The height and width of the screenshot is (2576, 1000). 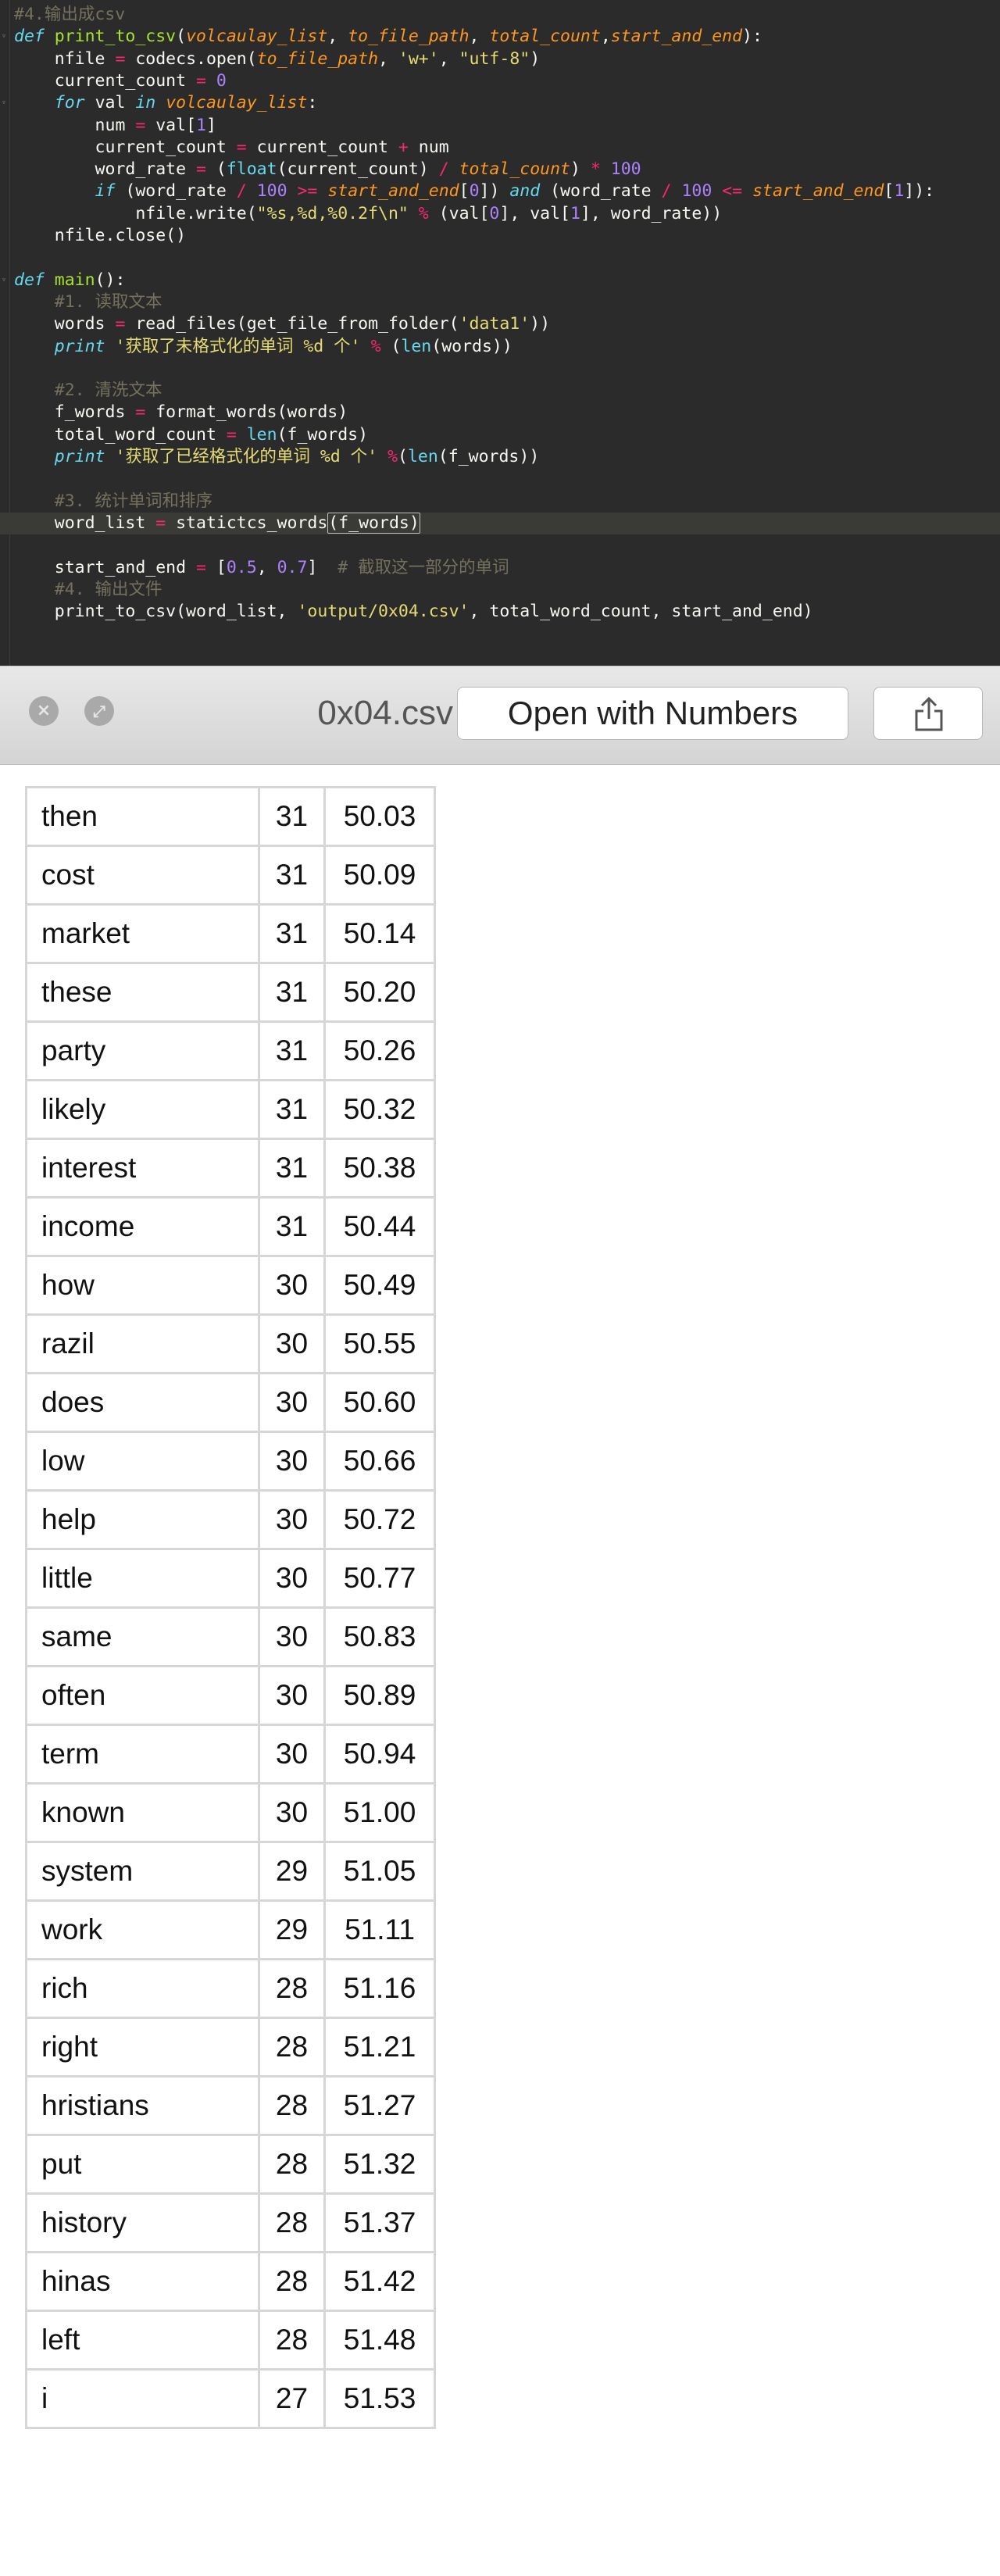 I want to click on code-token: total_count, so click(x=545, y=37).